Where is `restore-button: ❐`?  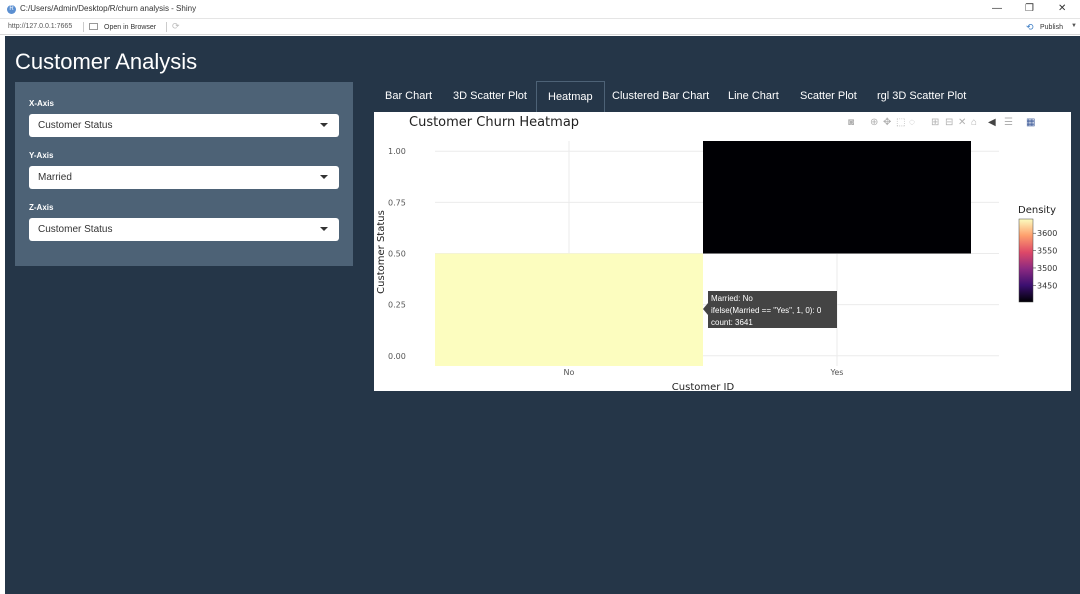
restore-button: ❐ is located at coordinates (1029, 9).